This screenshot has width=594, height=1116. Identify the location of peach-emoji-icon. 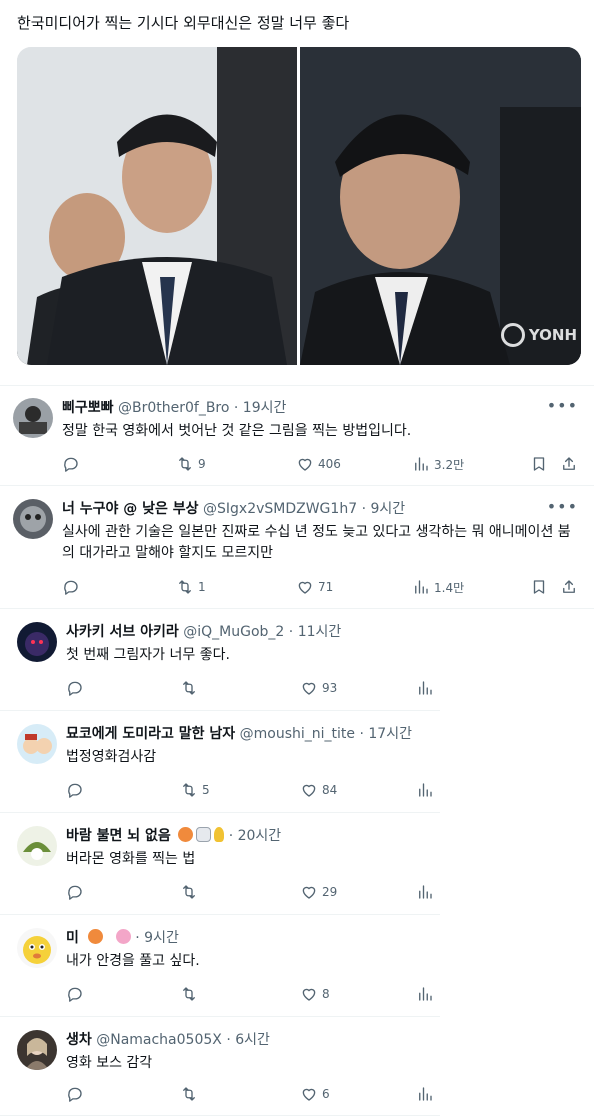
(186, 834).